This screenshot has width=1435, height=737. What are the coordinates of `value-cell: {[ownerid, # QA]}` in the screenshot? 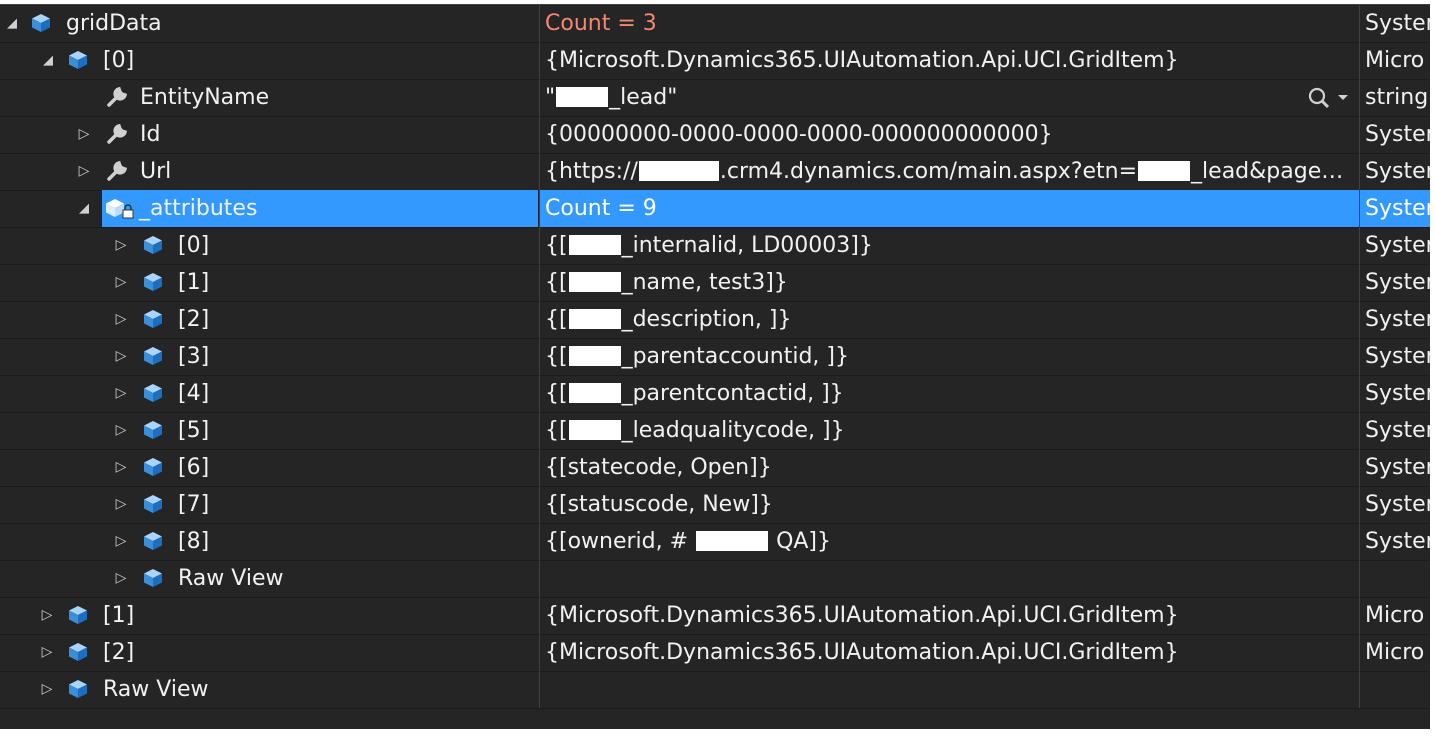 It's located at (949, 541).